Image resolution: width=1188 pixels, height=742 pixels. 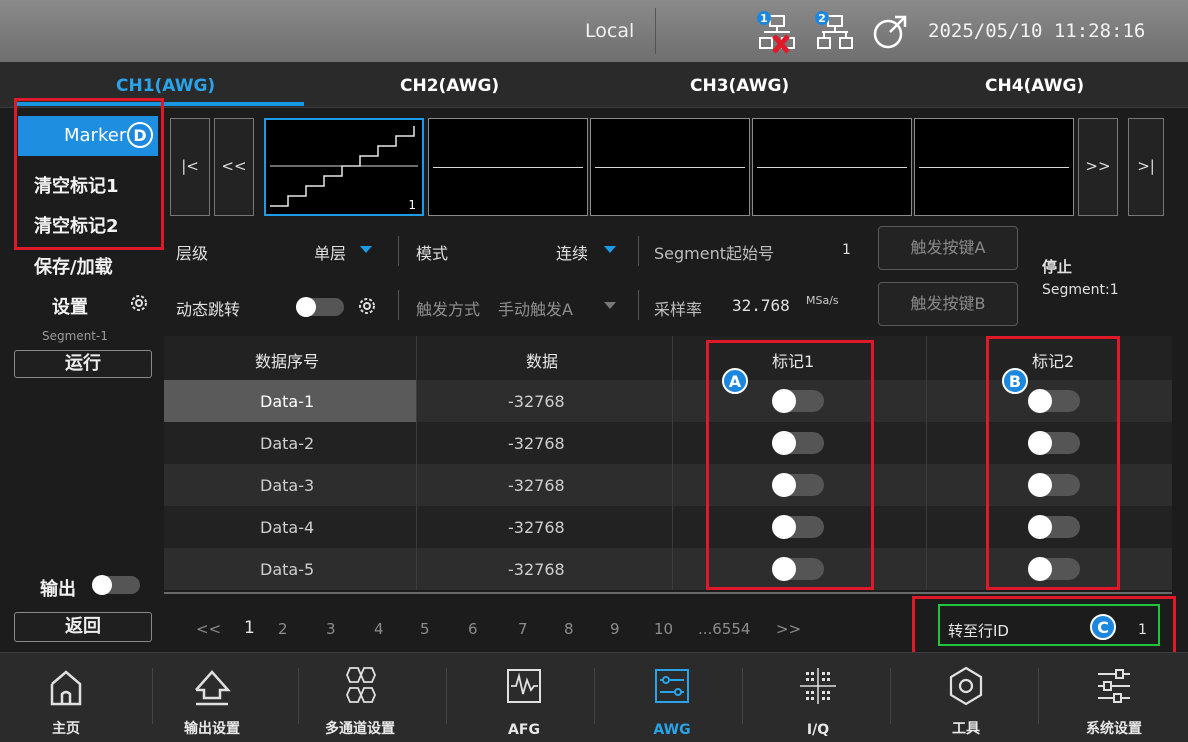 What do you see at coordinates (102, 585) in the screenshot?
I see `toggle-knob` at bounding box center [102, 585].